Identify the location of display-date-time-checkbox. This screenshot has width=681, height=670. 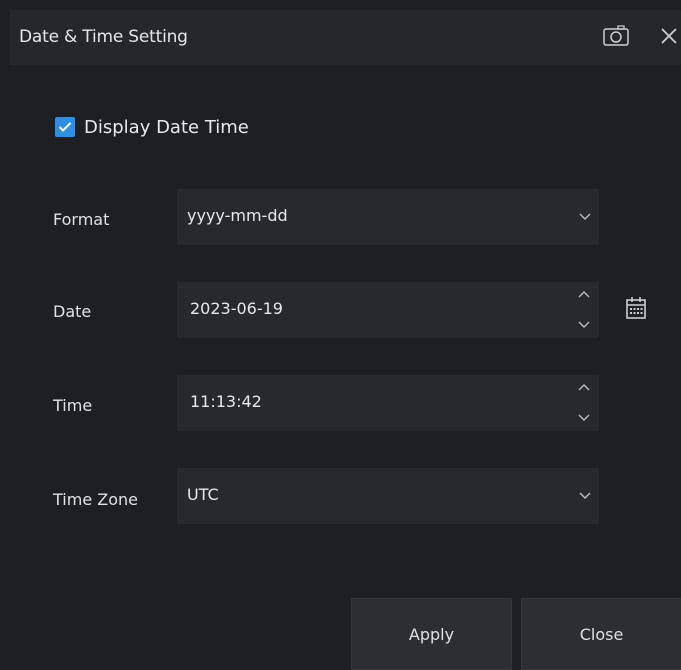
(65, 127).